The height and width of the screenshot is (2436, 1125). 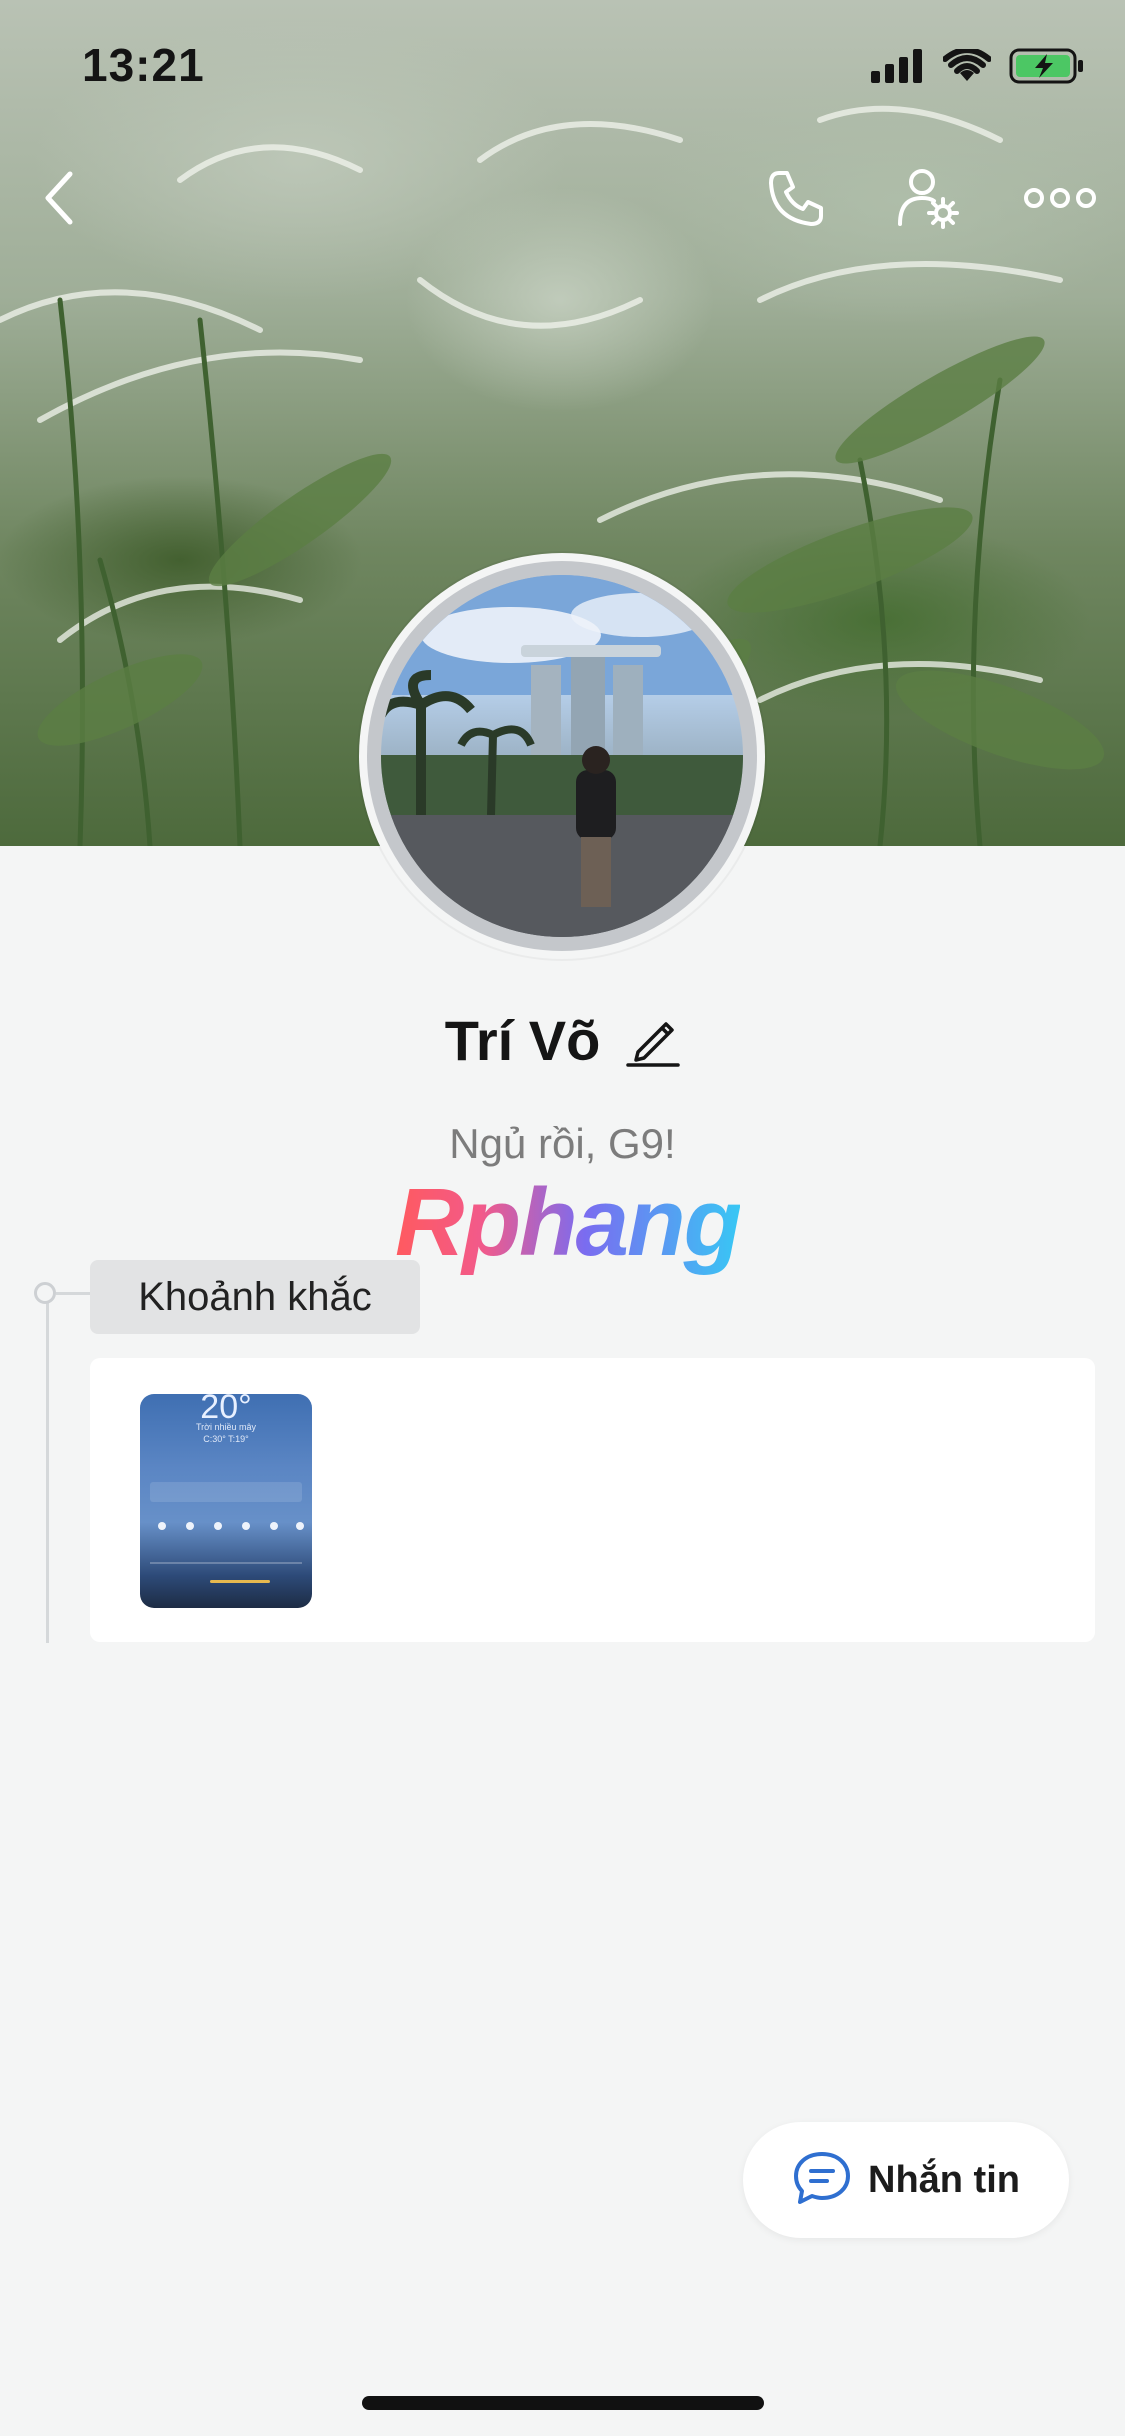 I want to click on edit-icon, so click(x=653, y=1047).